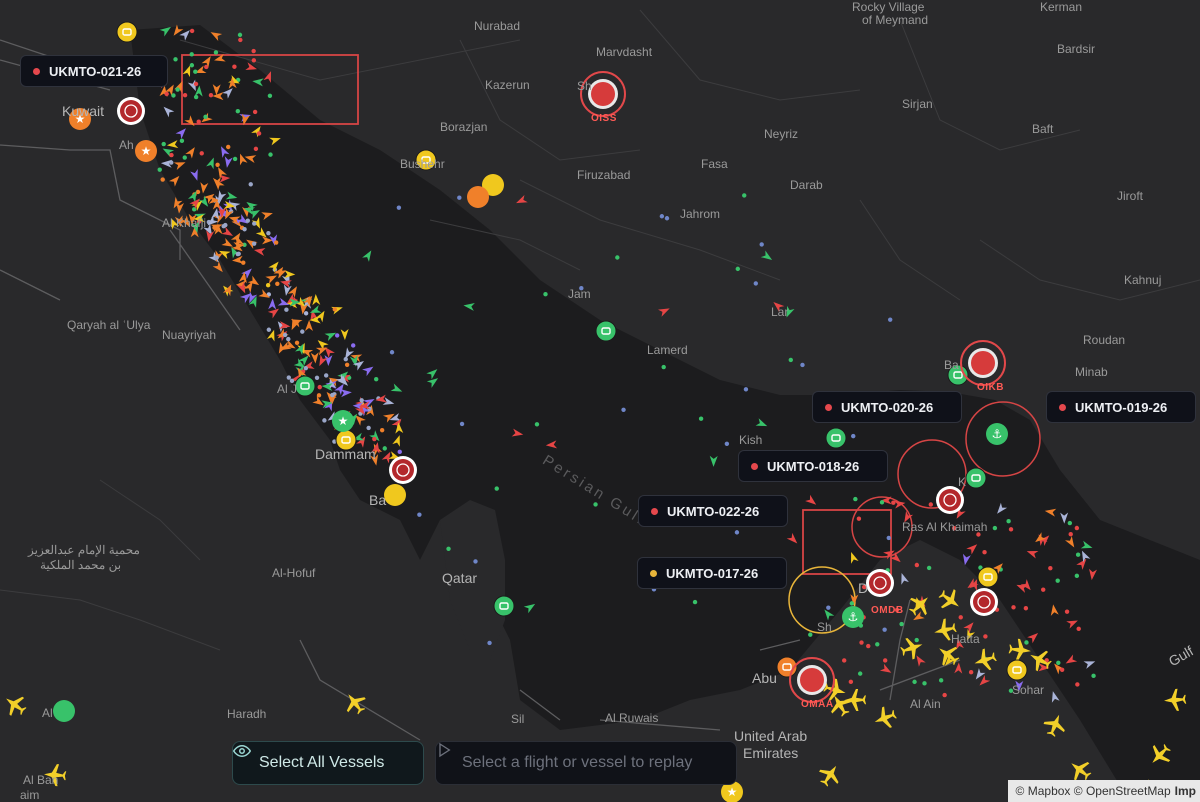  I want to click on airport-label-oiss: OISS, so click(604, 118).